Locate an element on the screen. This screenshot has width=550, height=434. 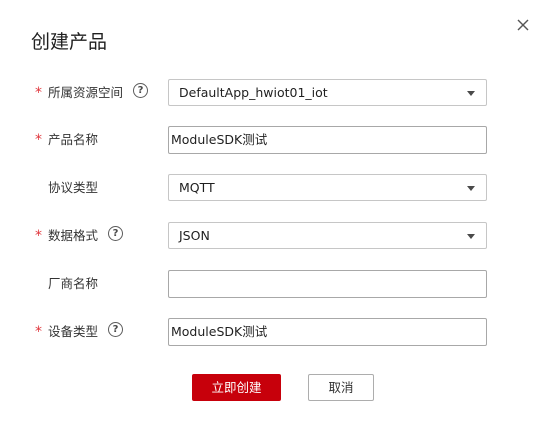
protocol-type-row: 协议类型 MQTT is located at coordinates (275, 188).